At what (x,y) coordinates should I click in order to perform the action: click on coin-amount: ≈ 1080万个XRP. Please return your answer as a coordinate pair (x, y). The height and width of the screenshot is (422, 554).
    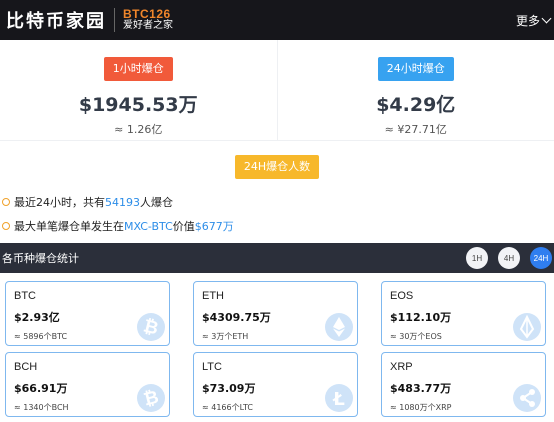
    Looking at the image, I should click on (421, 407).